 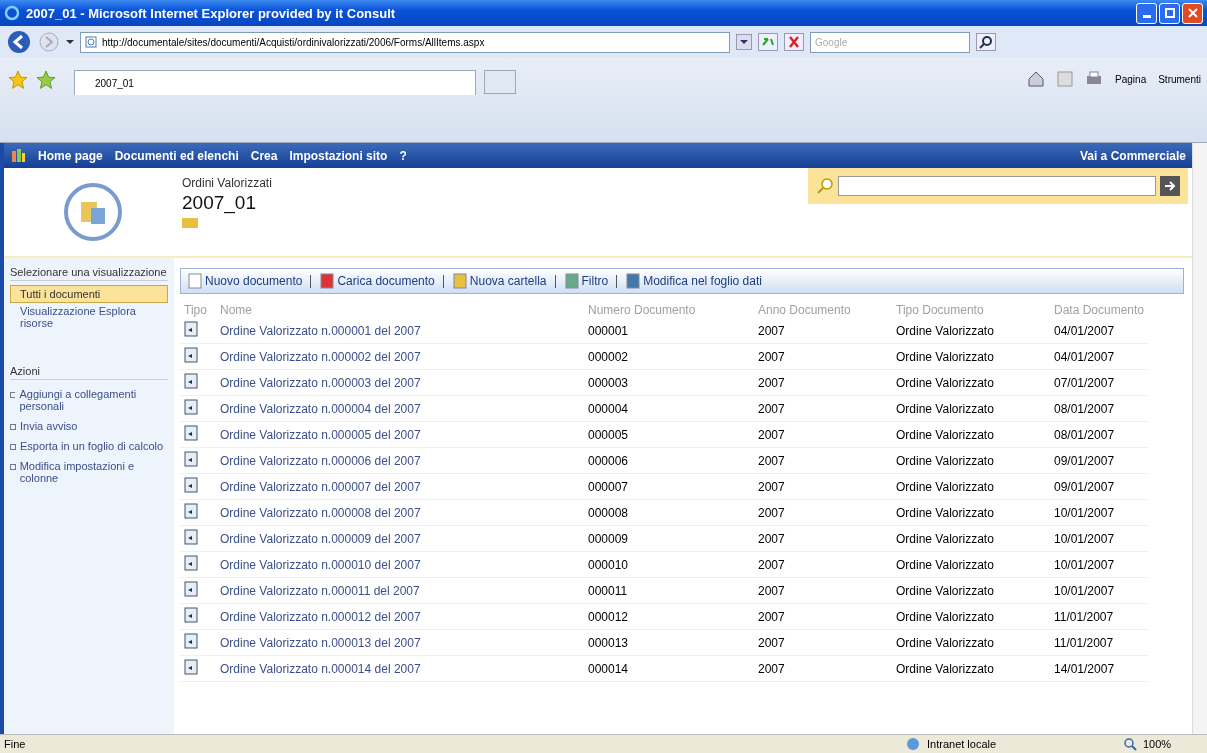 I want to click on stop-icon, so click(x=794, y=42).